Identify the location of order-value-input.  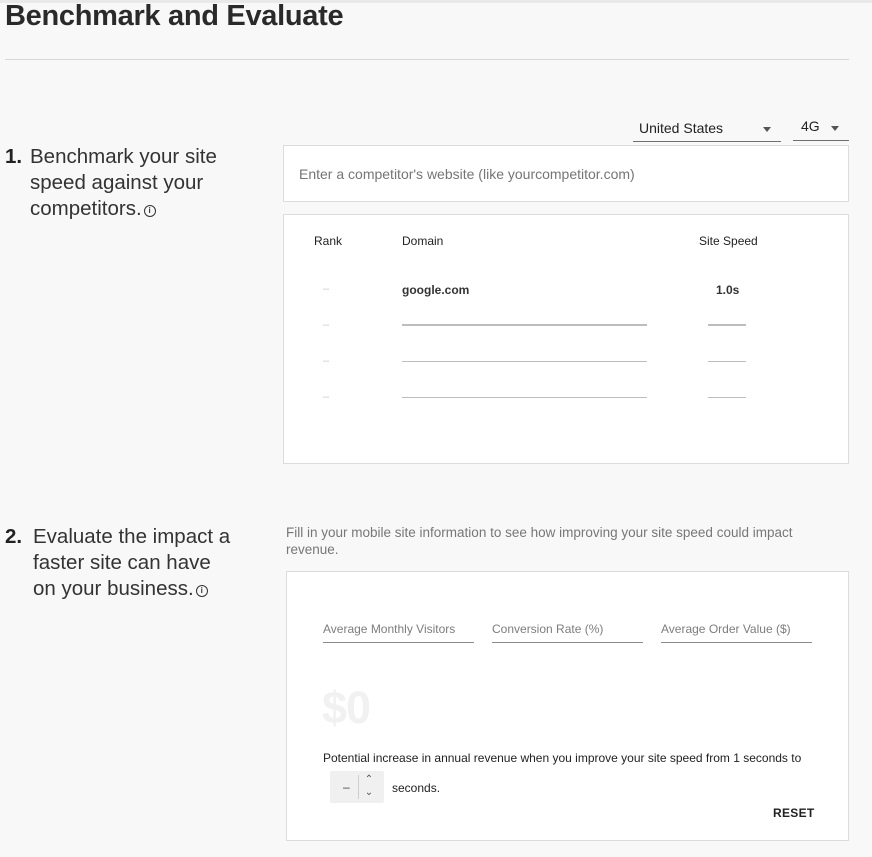
(736, 629).